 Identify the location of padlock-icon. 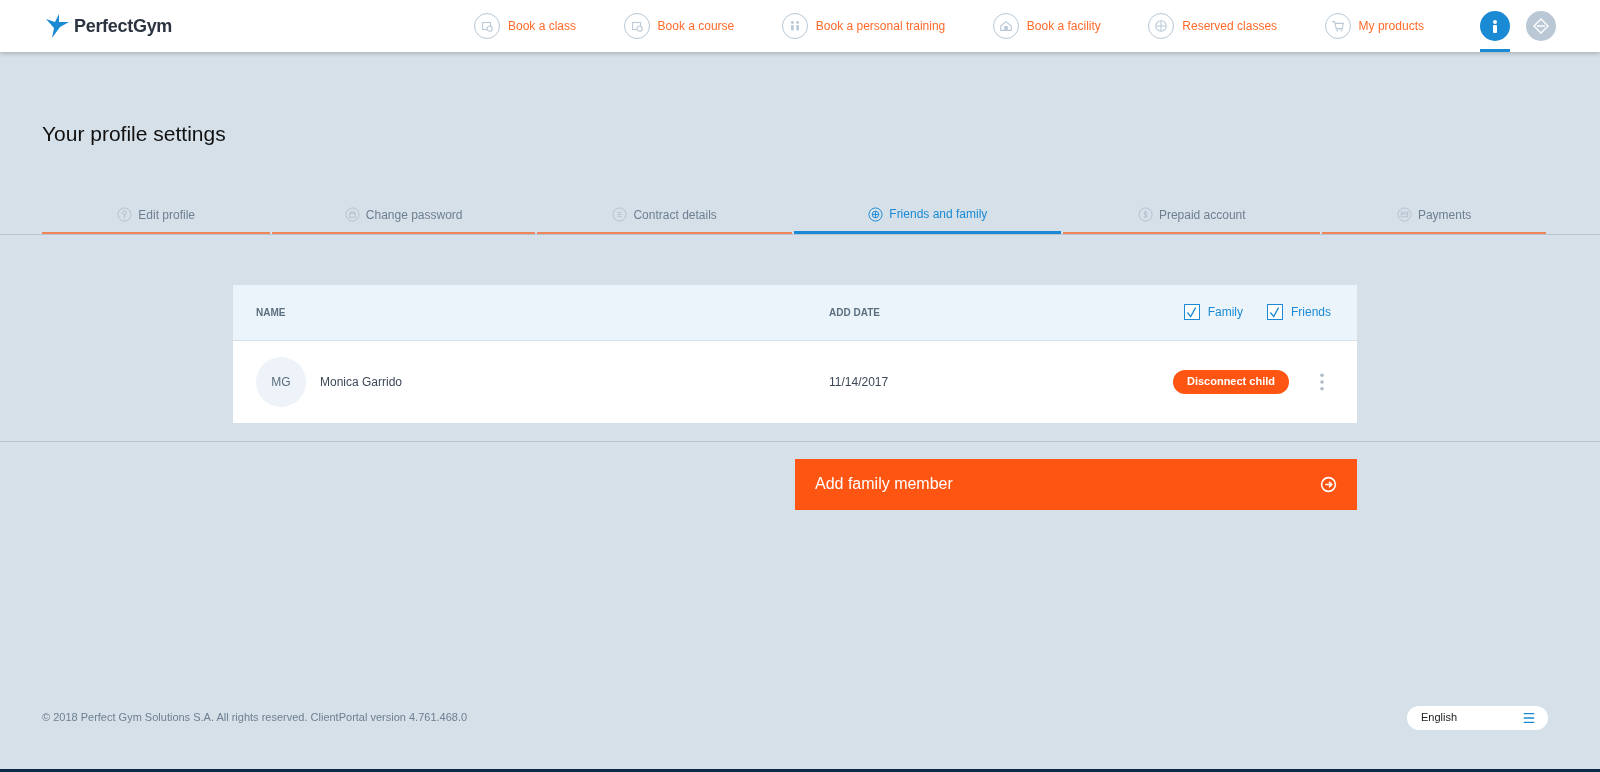
(352, 214).